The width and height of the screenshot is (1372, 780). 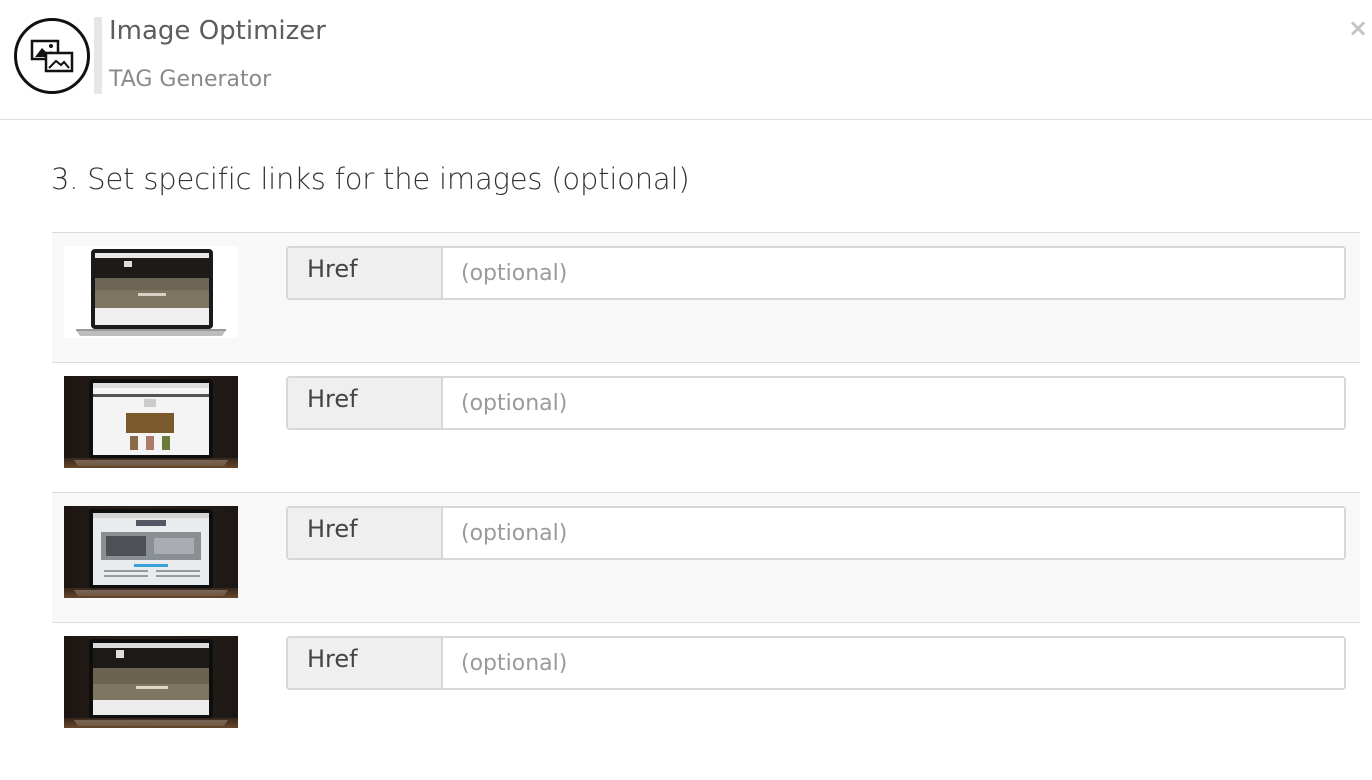 I want to click on app-logo, so click(x=52, y=56).